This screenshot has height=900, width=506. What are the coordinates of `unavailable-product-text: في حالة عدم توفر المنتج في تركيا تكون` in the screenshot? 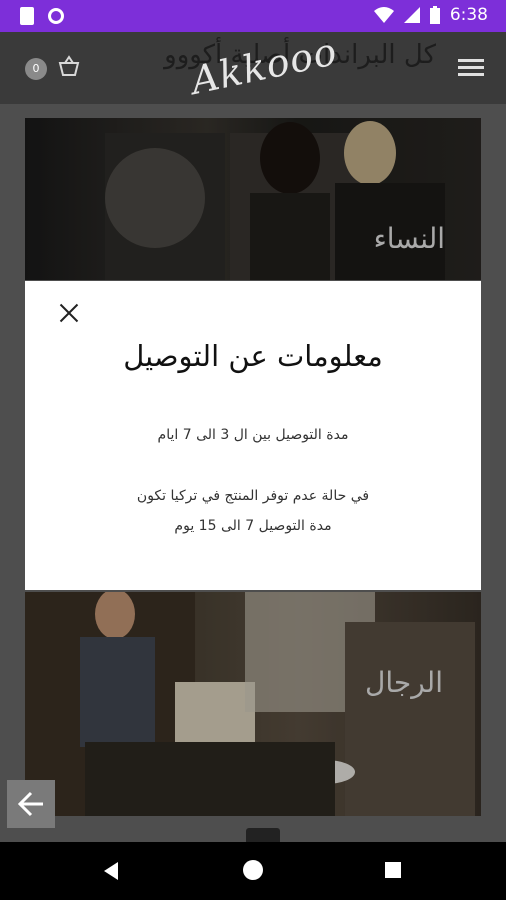 It's located at (253, 496).